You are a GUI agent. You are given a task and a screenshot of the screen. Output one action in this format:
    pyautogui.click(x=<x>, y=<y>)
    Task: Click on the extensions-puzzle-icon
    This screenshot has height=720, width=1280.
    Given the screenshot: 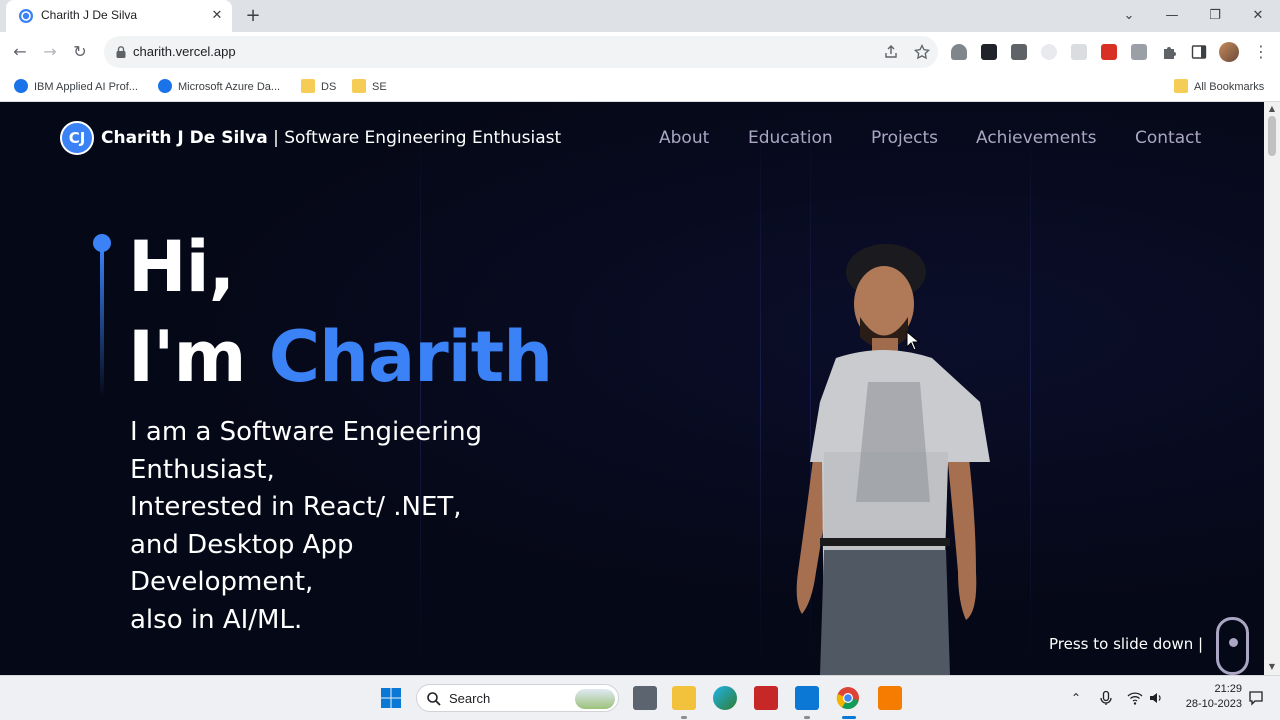 What is the action you would take?
    pyautogui.click(x=1169, y=52)
    